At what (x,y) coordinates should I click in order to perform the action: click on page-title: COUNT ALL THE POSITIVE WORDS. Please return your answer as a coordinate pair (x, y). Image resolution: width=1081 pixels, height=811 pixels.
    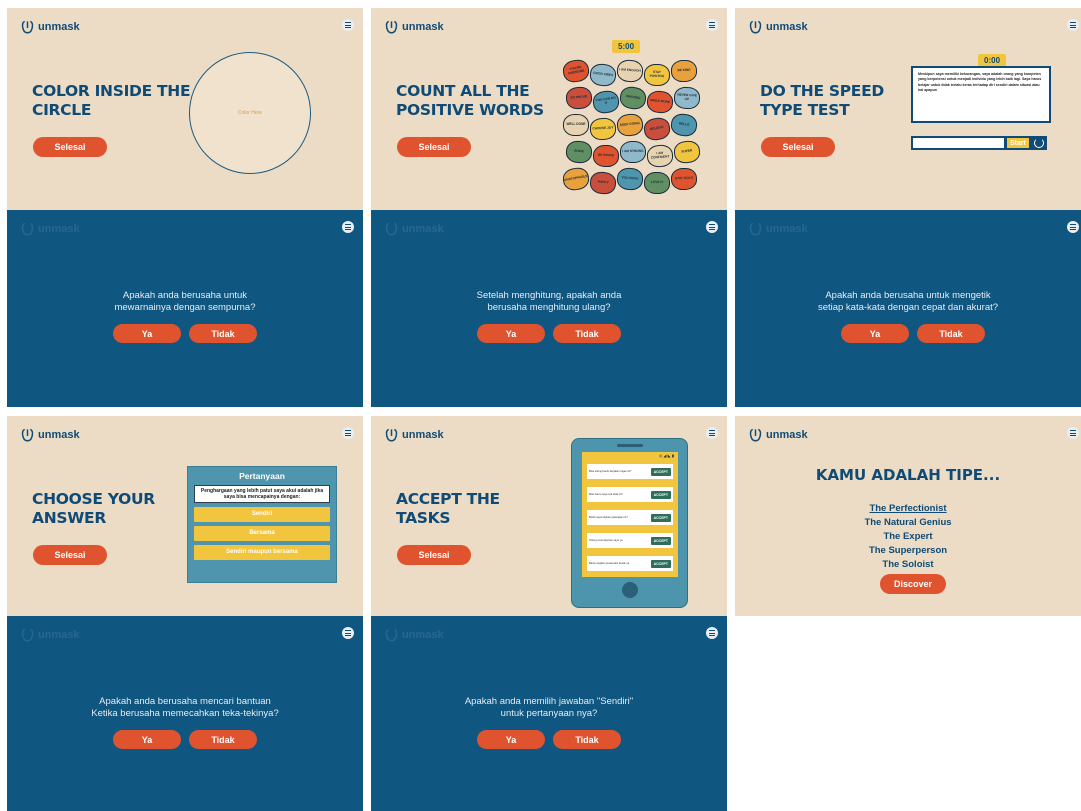
    Looking at the image, I should click on (470, 100).